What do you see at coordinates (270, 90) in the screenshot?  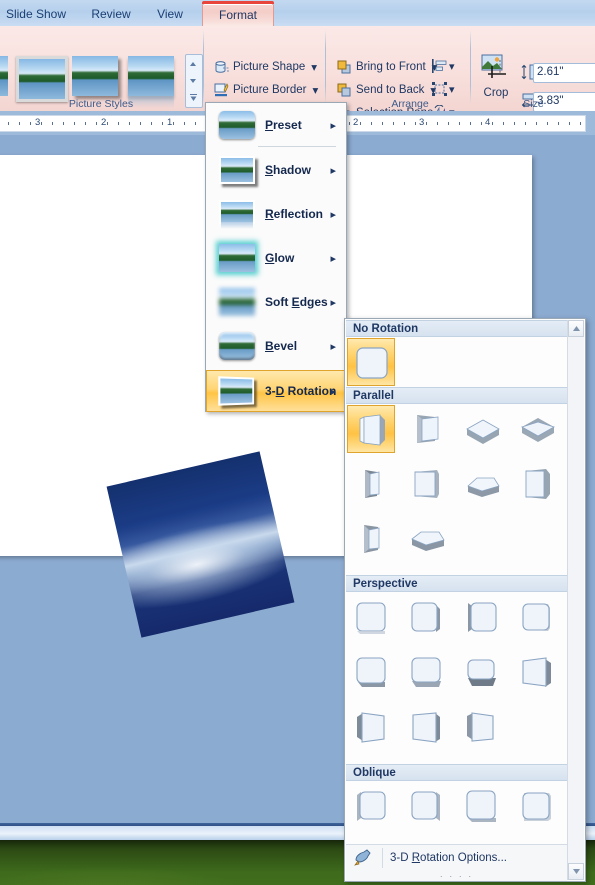 I see `picture-border-label: Picture Border` at bounding box center [270, 90].